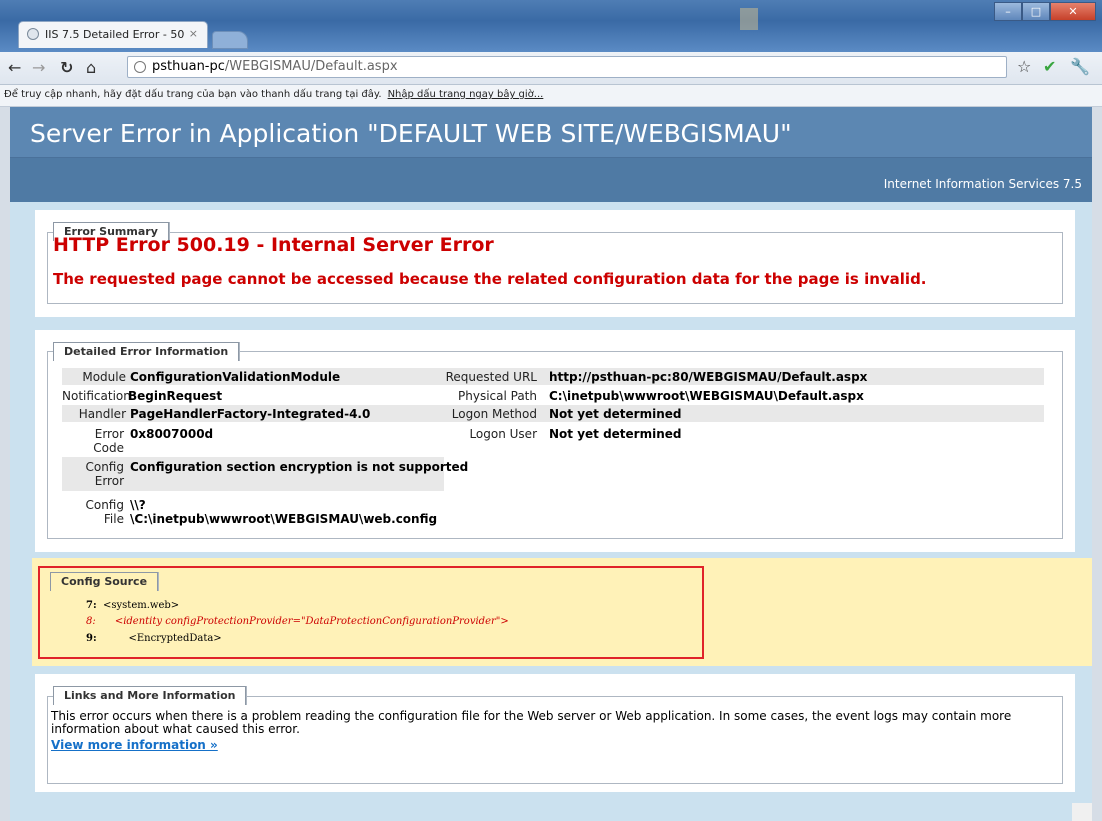  I want to click on config-error-label: Config Error, so click(104, 474).